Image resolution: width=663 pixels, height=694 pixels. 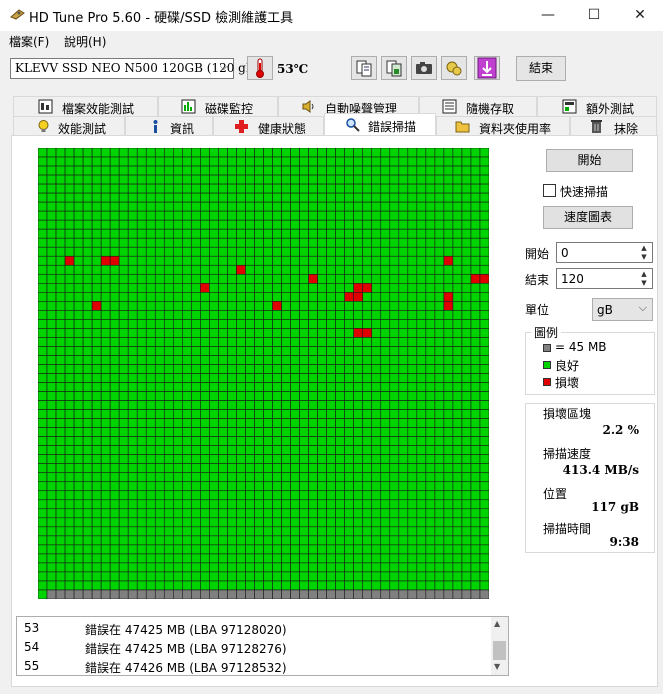 I want to click on quick-scan-checkbox, so click(x=549, y=190).